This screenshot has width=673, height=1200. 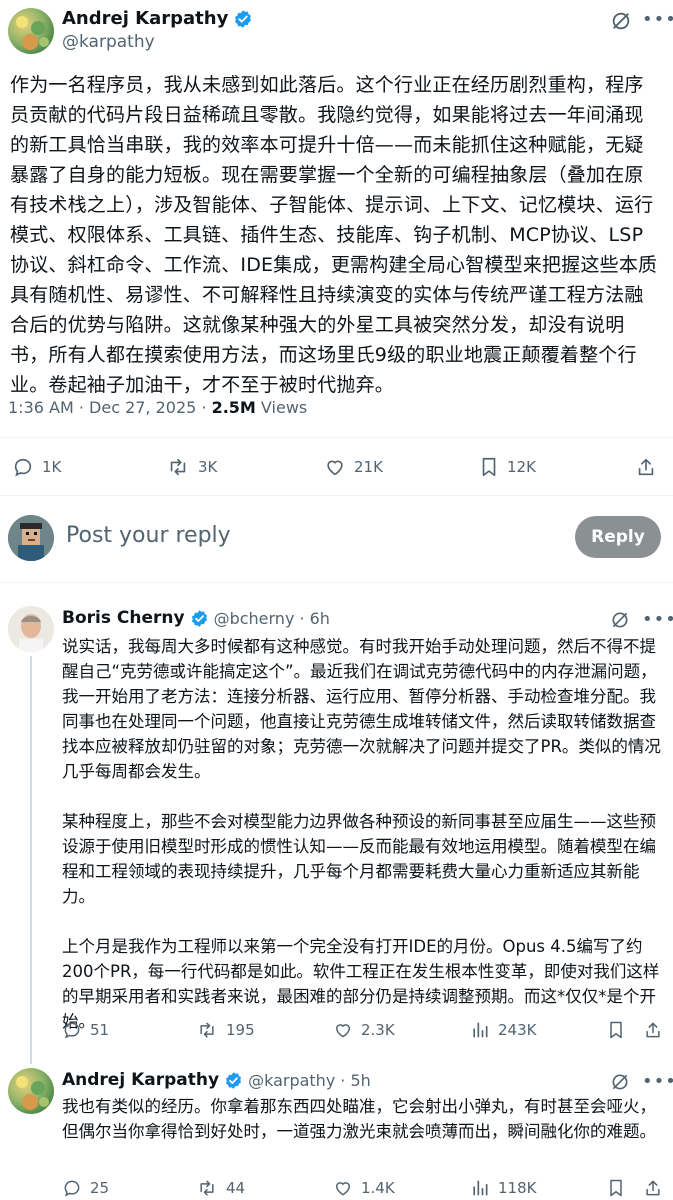 I want to click on like-action: 21K, so click(x=353, y=467).